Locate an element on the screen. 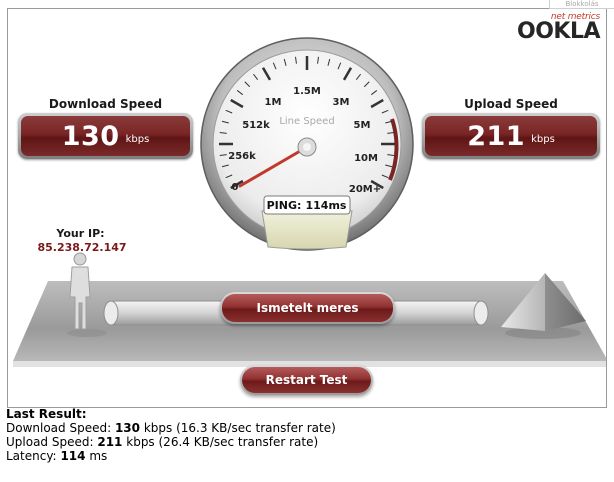  gauge-tick-label-1-5m: 1.5M is located at coordinates (307, 91).